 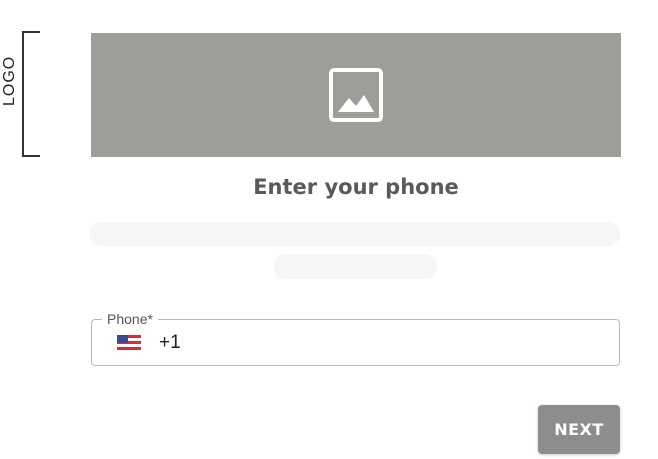 I want to click on logo: LOGO, so click(x=9, y=80).